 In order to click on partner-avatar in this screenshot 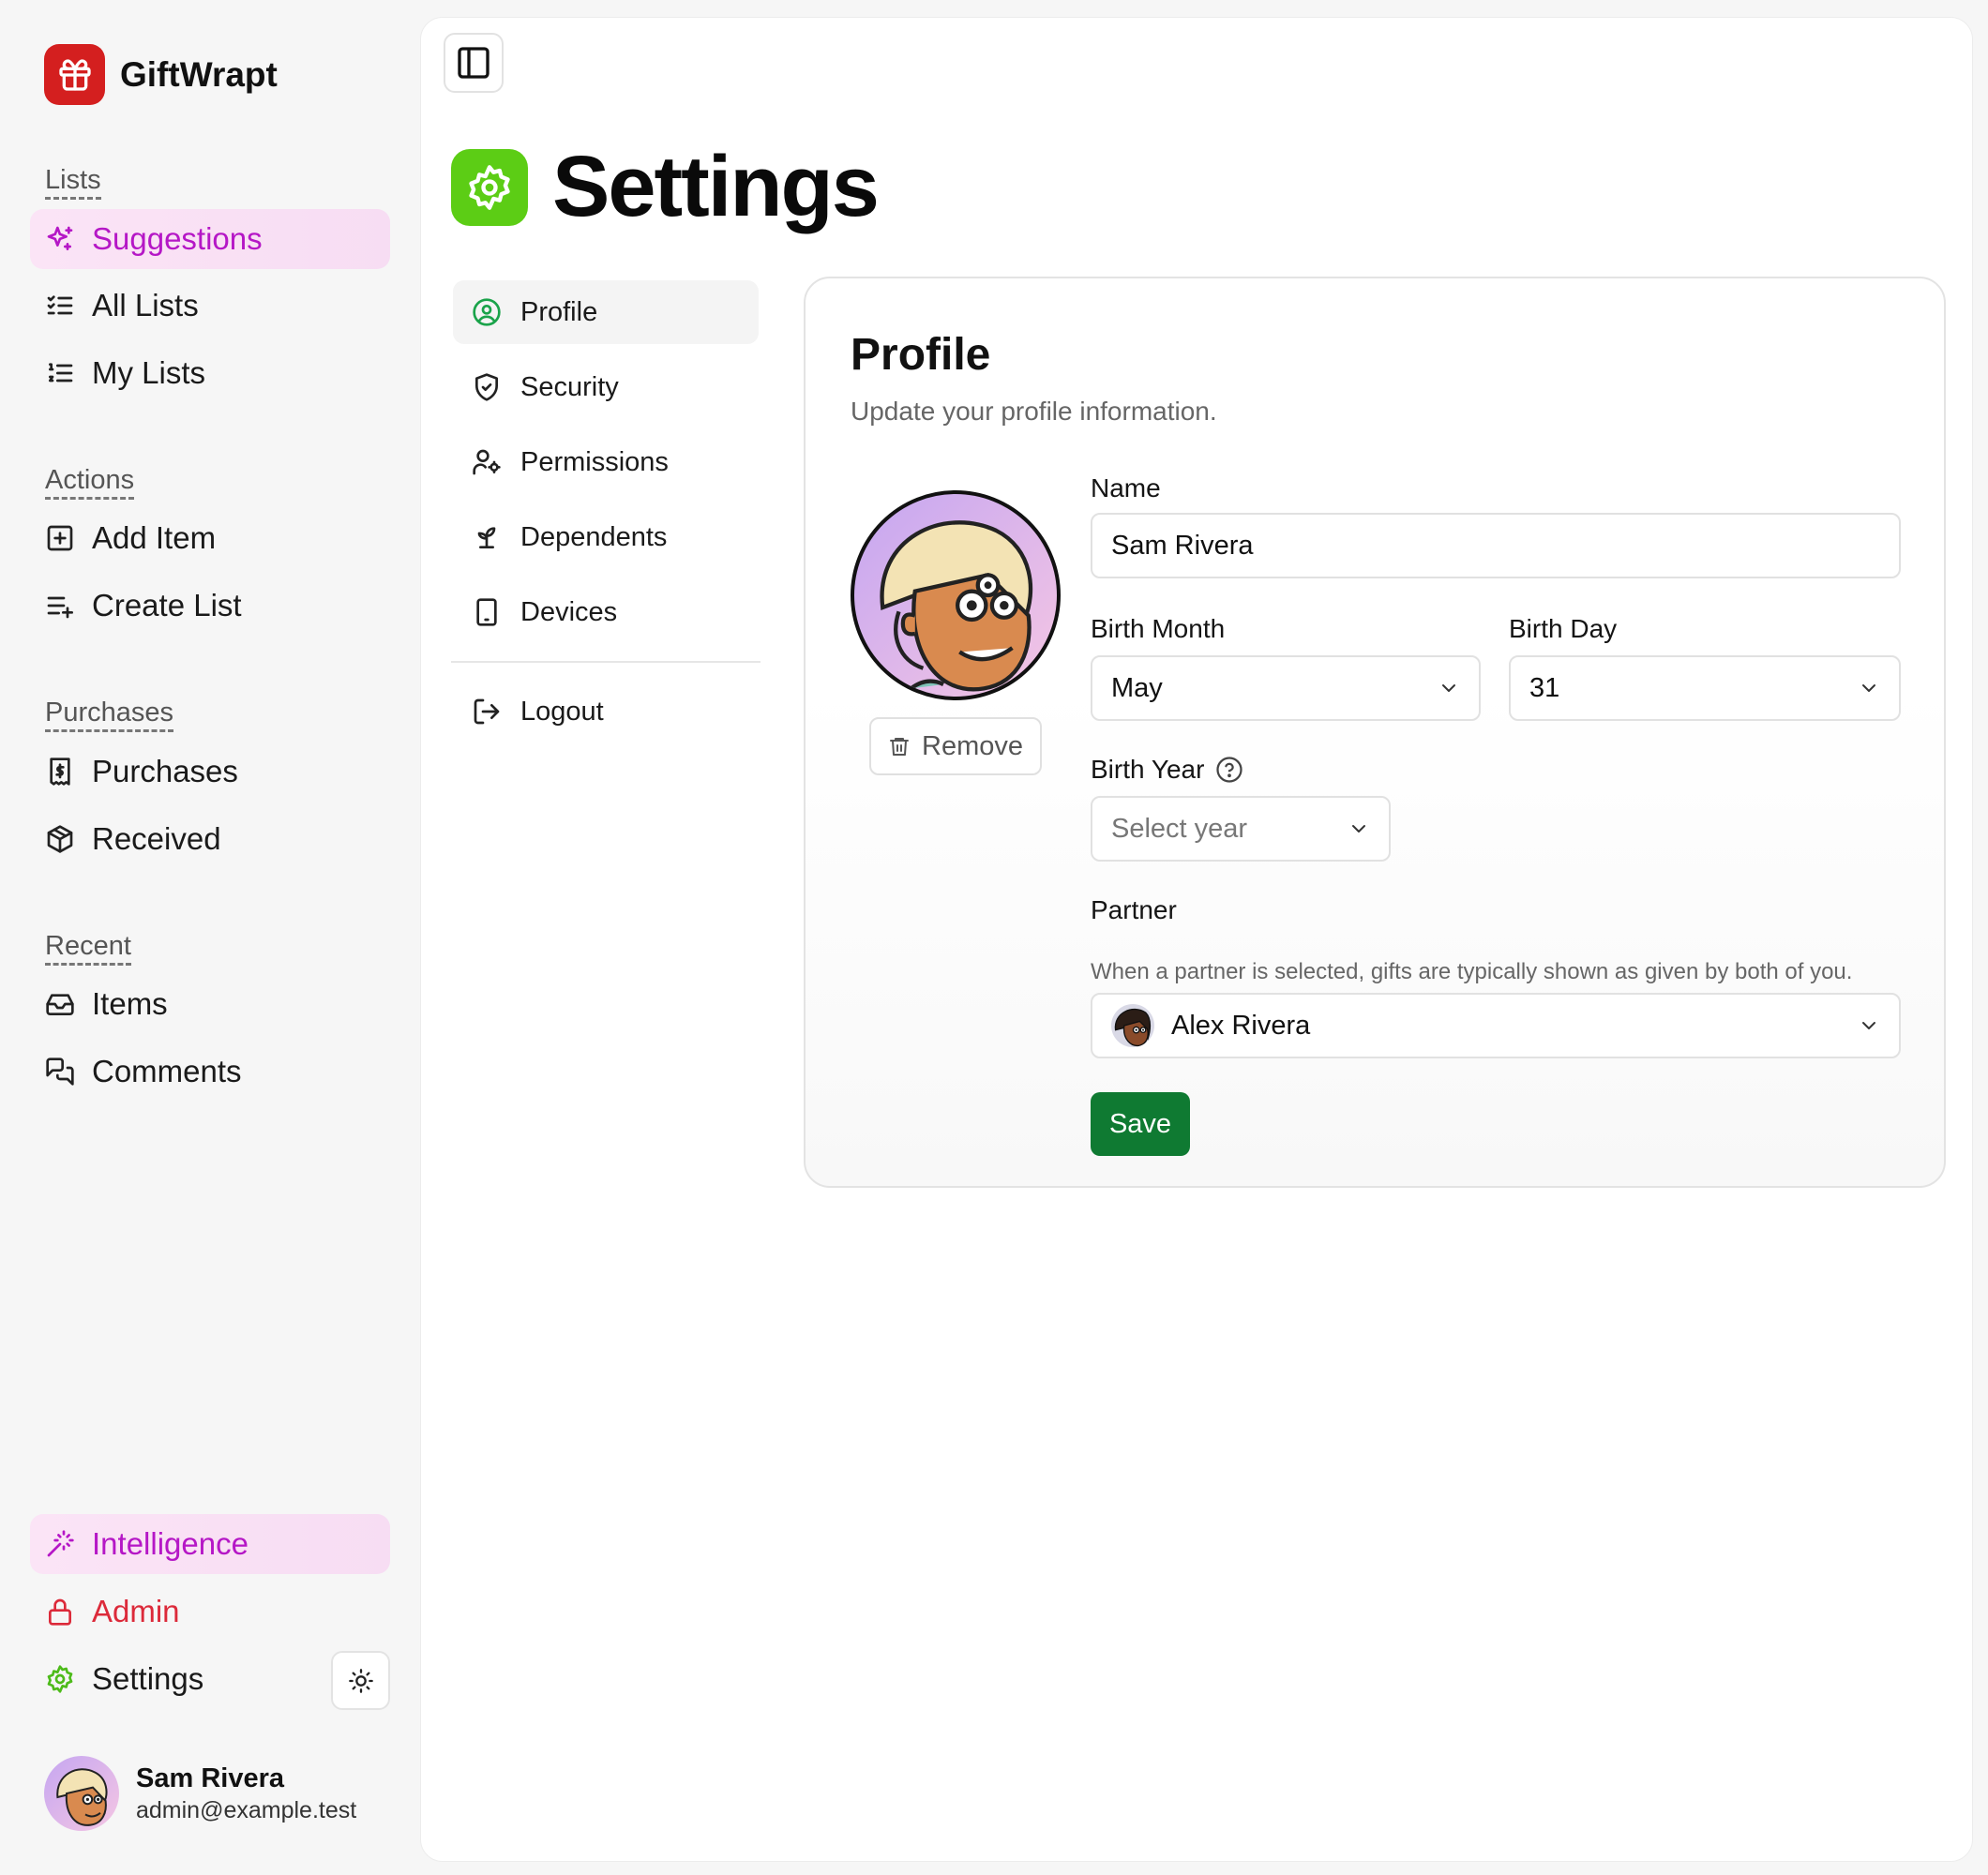, I will do `click(1132, 1025)`.